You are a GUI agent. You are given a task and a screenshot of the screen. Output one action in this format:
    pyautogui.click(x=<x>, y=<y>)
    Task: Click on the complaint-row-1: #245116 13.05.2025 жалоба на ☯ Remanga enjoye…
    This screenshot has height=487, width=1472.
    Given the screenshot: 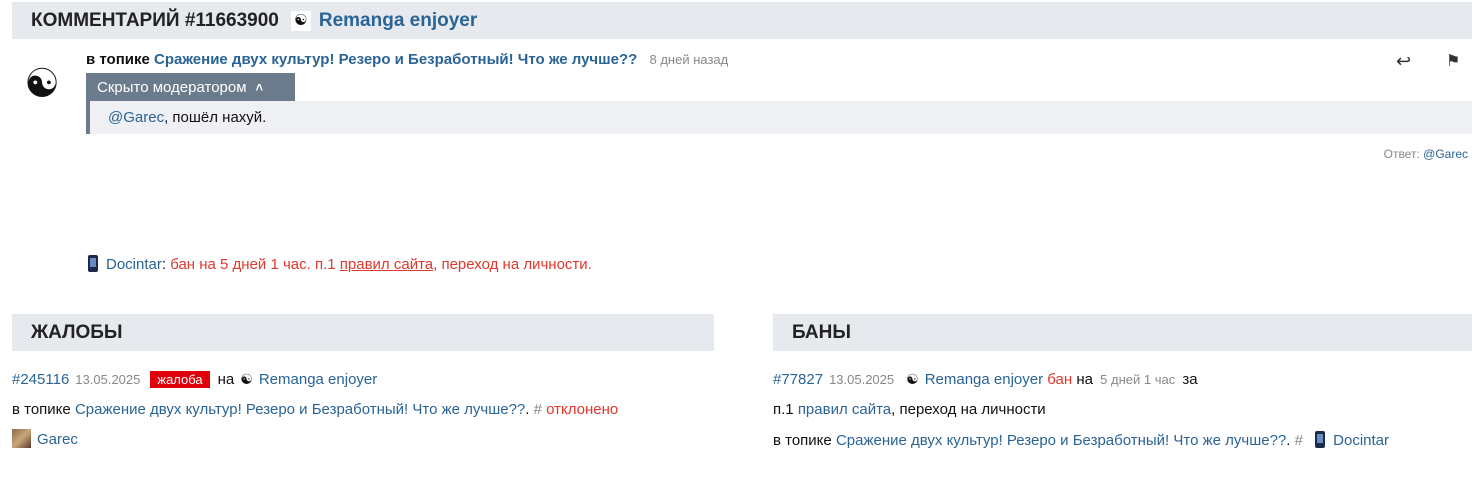 What is the action you would take?
    pyautogui.click(x=194, y=379)
    